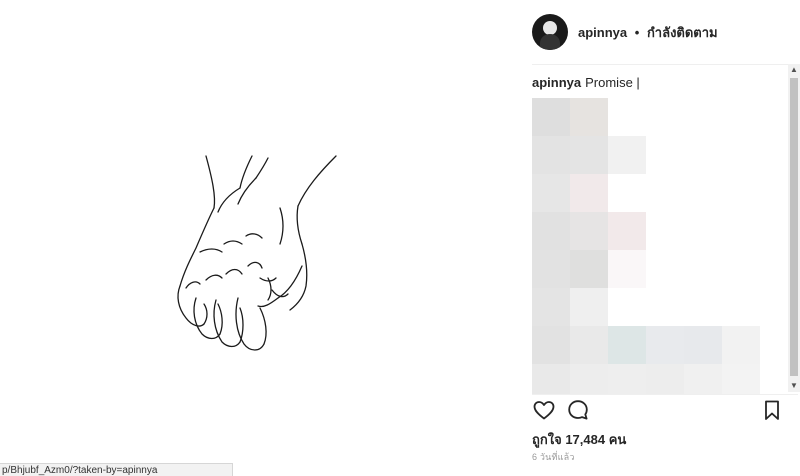 This screenshot has width=800, height=476. What do you see at coordinates (794, 70) in the screenshot?
I see `scroll-up-arrow: ▲` at bounding box center [794, 70].